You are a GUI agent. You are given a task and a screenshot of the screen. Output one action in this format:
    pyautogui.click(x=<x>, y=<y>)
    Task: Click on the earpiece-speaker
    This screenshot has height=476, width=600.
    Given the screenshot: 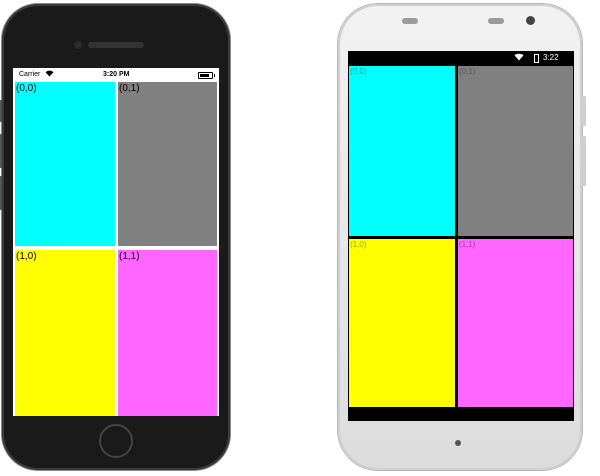 What is the action you would take?
    pyautogui.click(x=116, y=45)
    